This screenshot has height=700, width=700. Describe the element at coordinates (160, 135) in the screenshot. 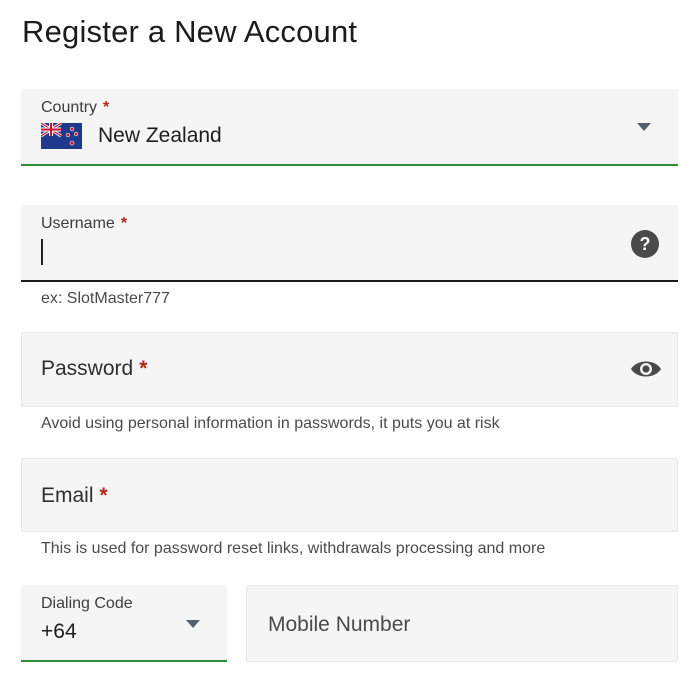

I see `country-value: New Zealand` at that location.